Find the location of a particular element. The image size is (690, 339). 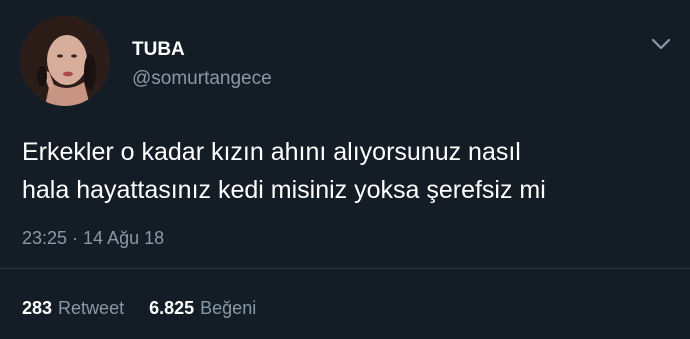

retweet-stat: 283 Retweet is located at coordinates (73, 308).